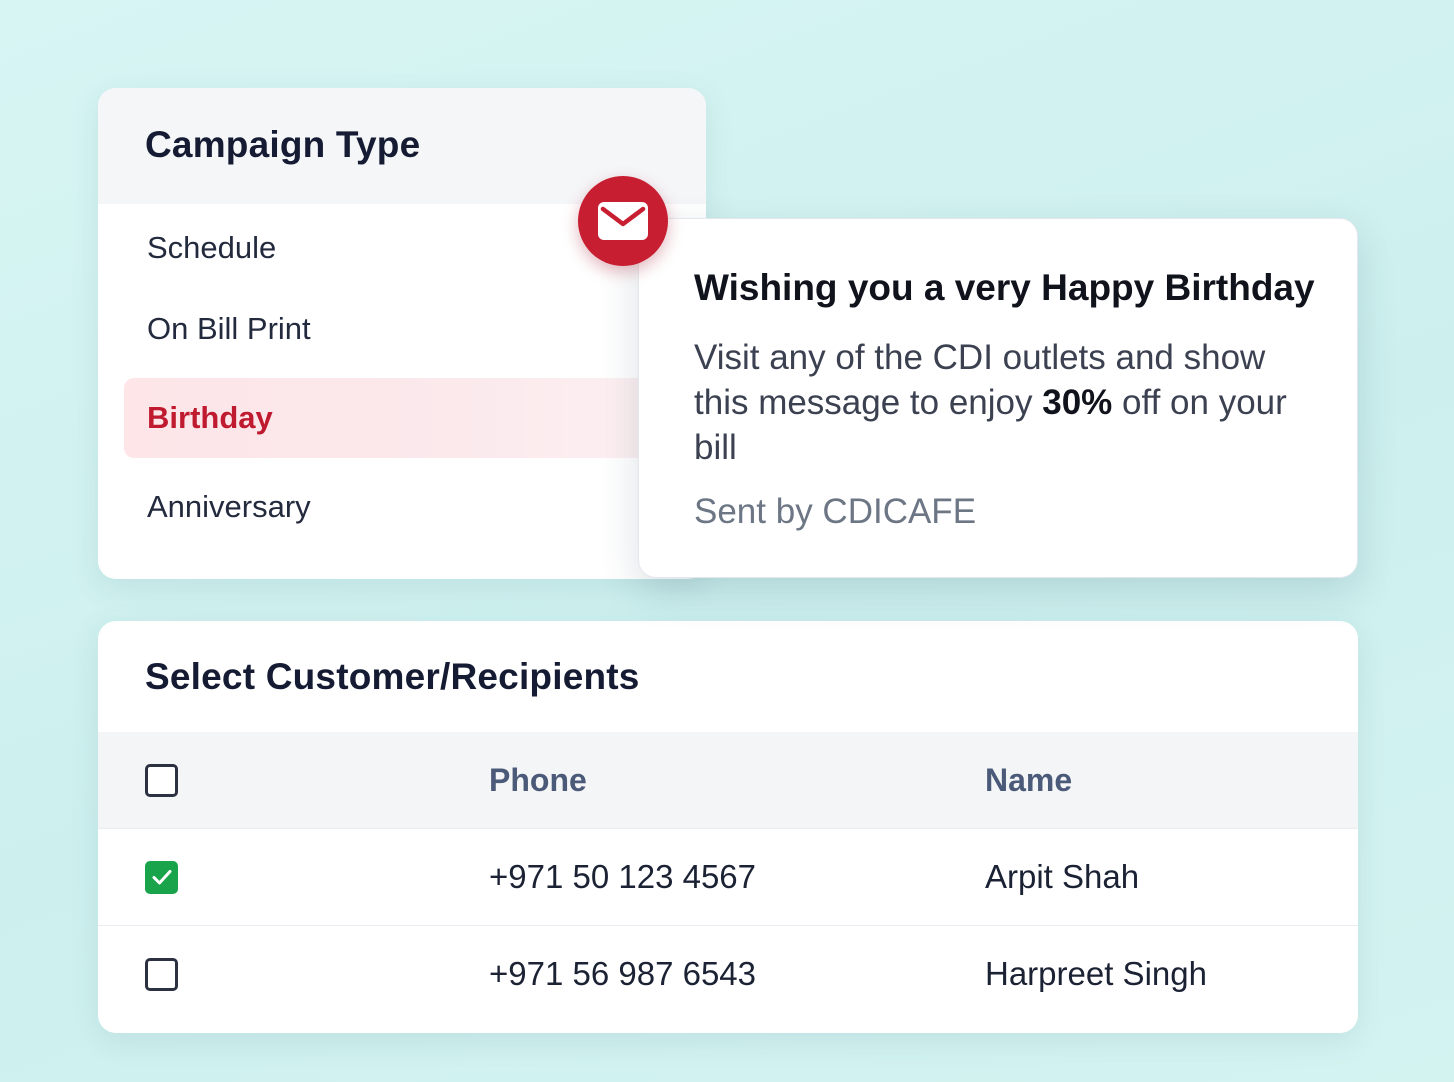 Image resolution: width=1454 pixels, height=1082 pixels. I want to click on mail-badge, so click(623, 221).